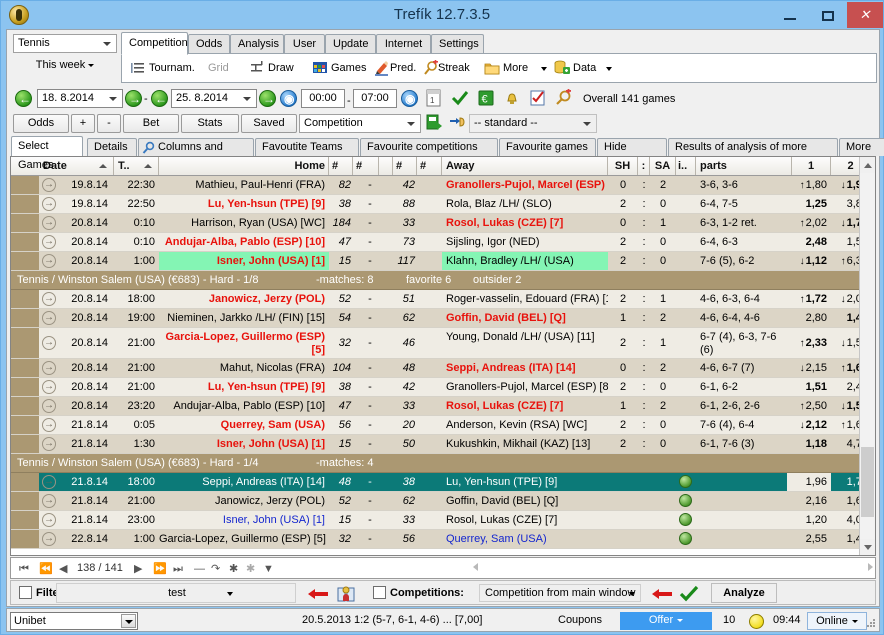 The height and width of the screenshot is (635, 884). I want to click on column-header-sh: SH, so click(623, 166).